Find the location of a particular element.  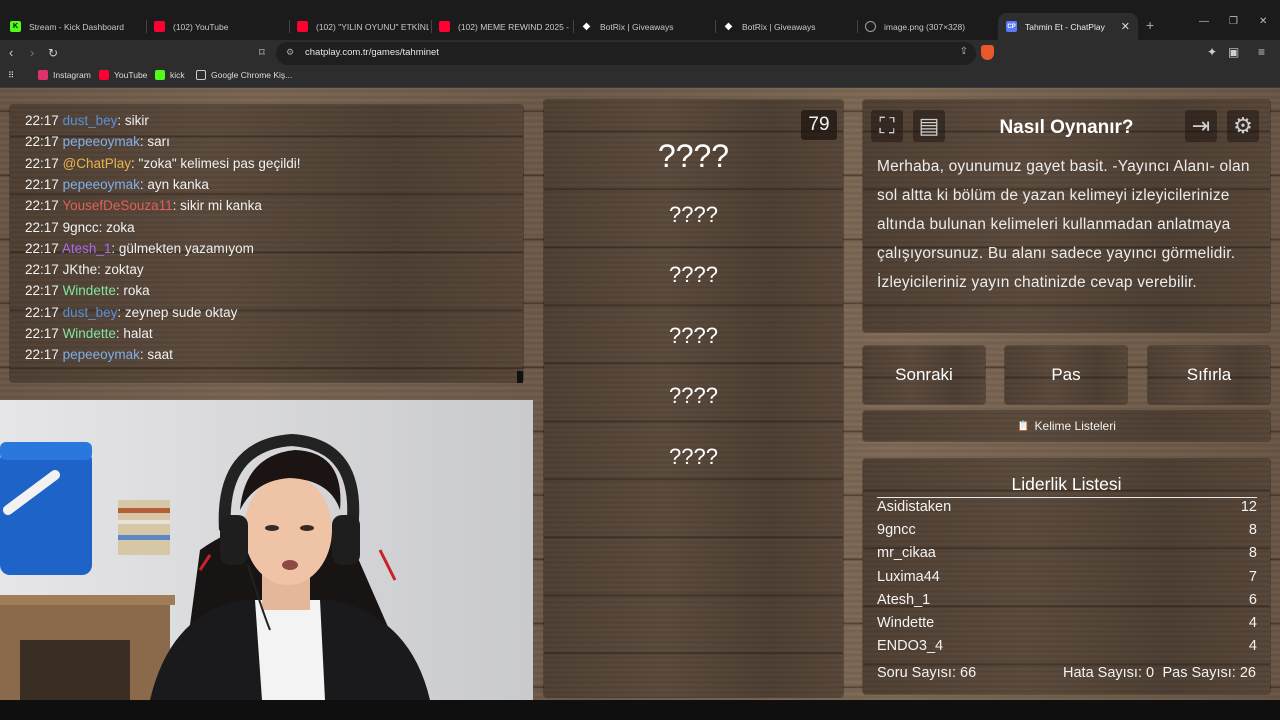

player-score: 7 is located at coordinates (1252, 576).